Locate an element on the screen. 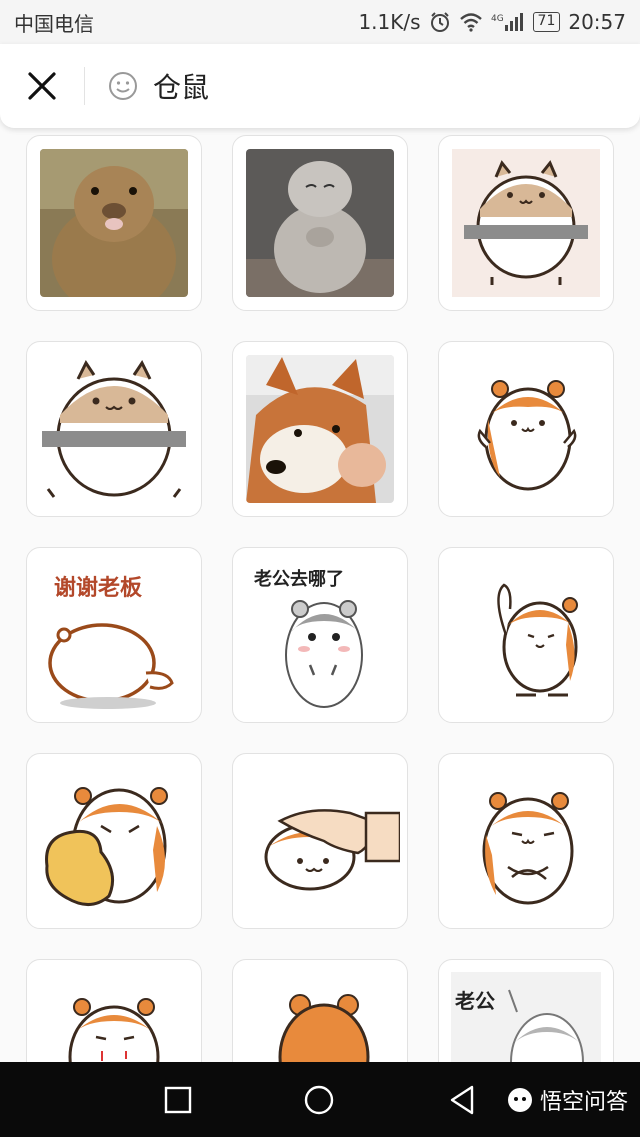  hamster-on-bar-large-image is located at coordinates (114, 429).